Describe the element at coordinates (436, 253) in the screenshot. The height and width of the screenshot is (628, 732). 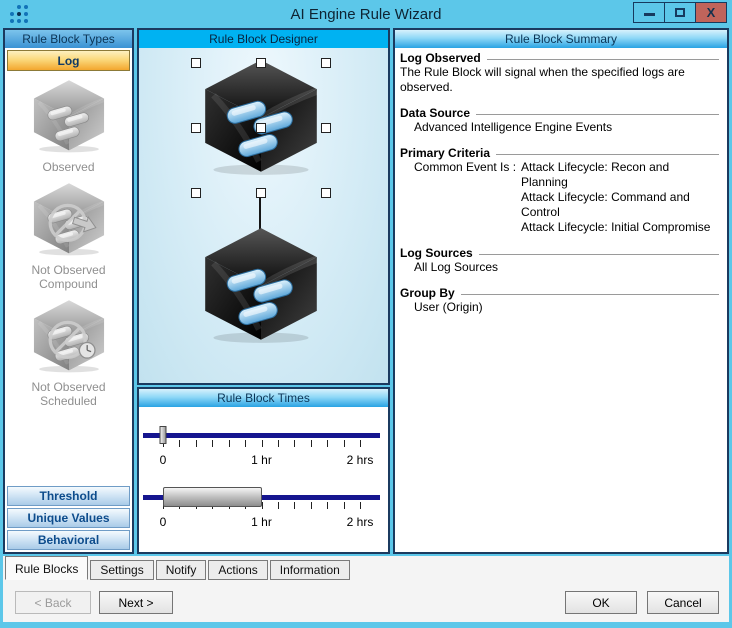
I see `summary-heading-text: Log Sources` at that location.